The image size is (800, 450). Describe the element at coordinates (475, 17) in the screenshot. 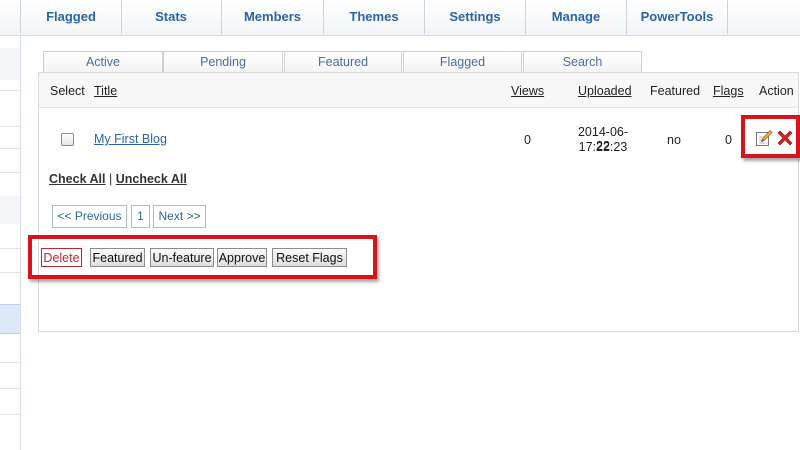

I see `nav-settings: Settings` at that location.